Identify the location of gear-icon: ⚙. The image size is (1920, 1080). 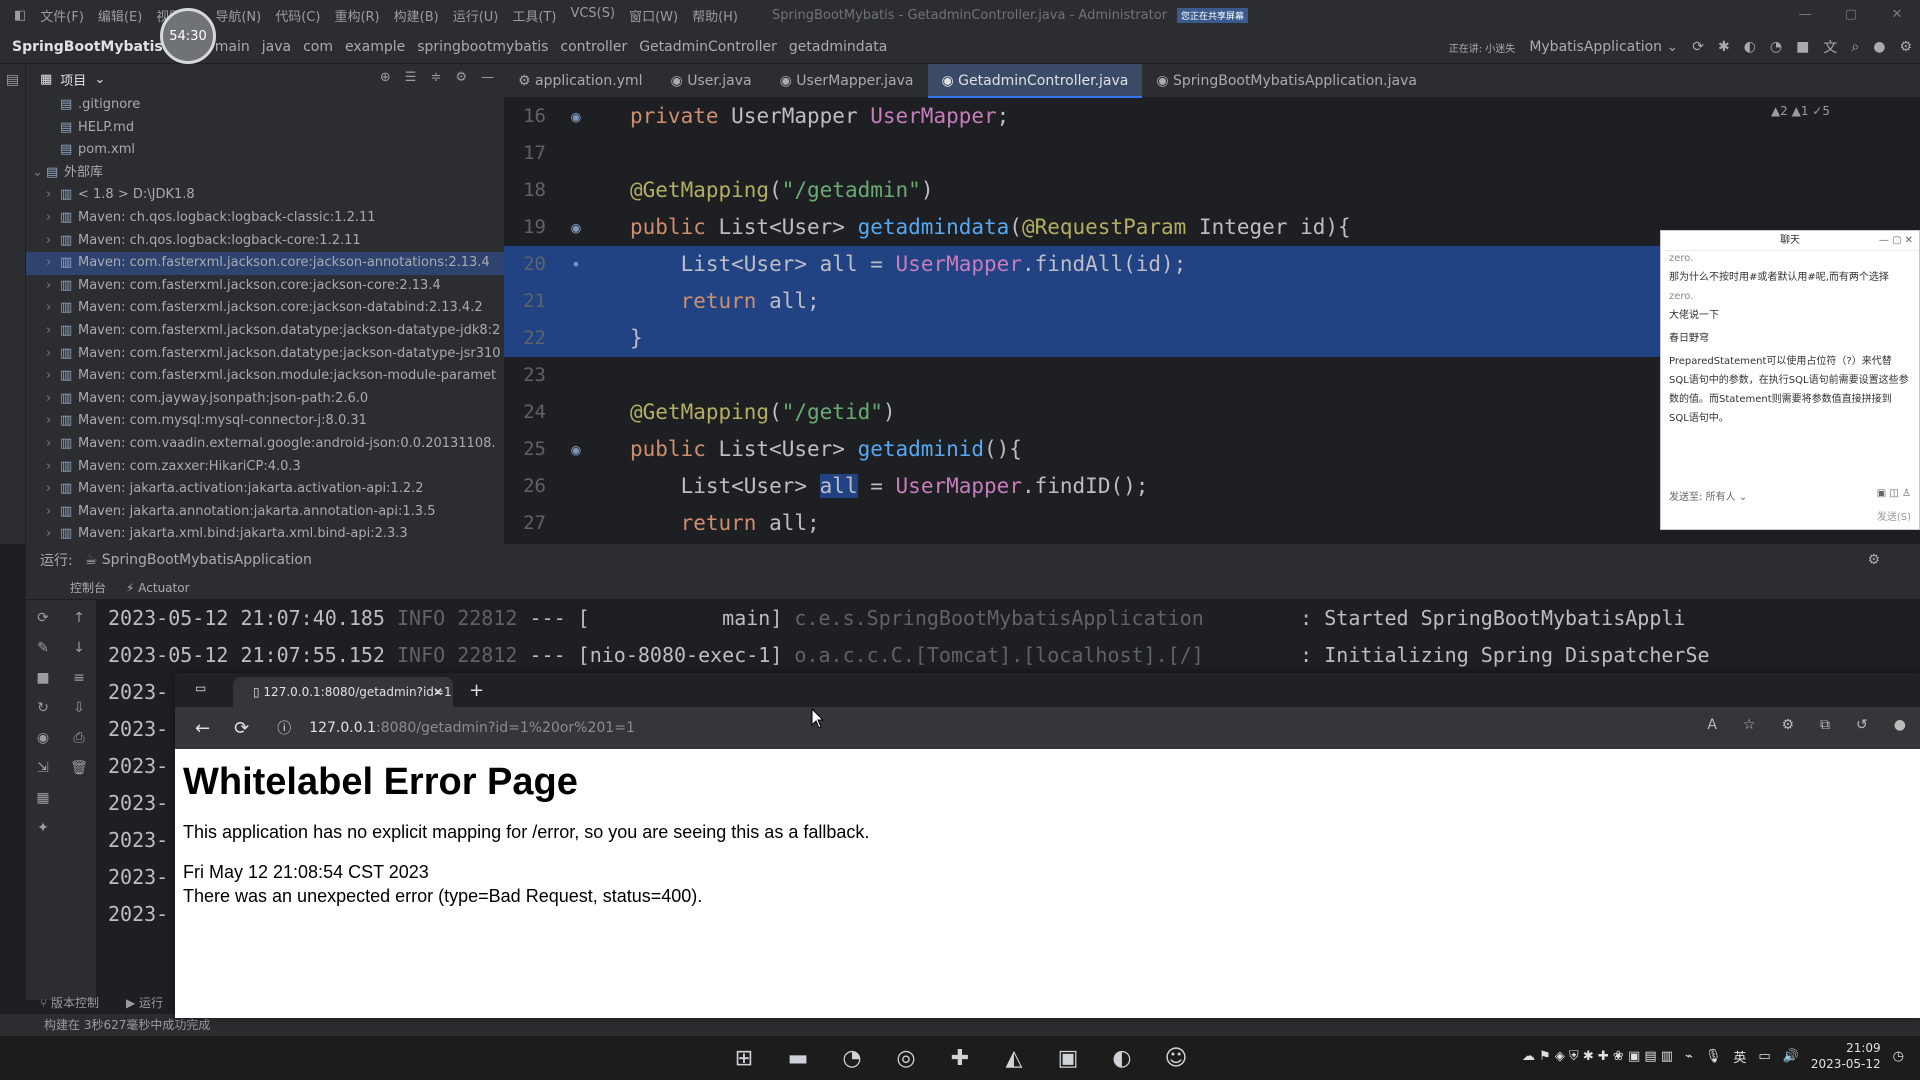
(461, 77).